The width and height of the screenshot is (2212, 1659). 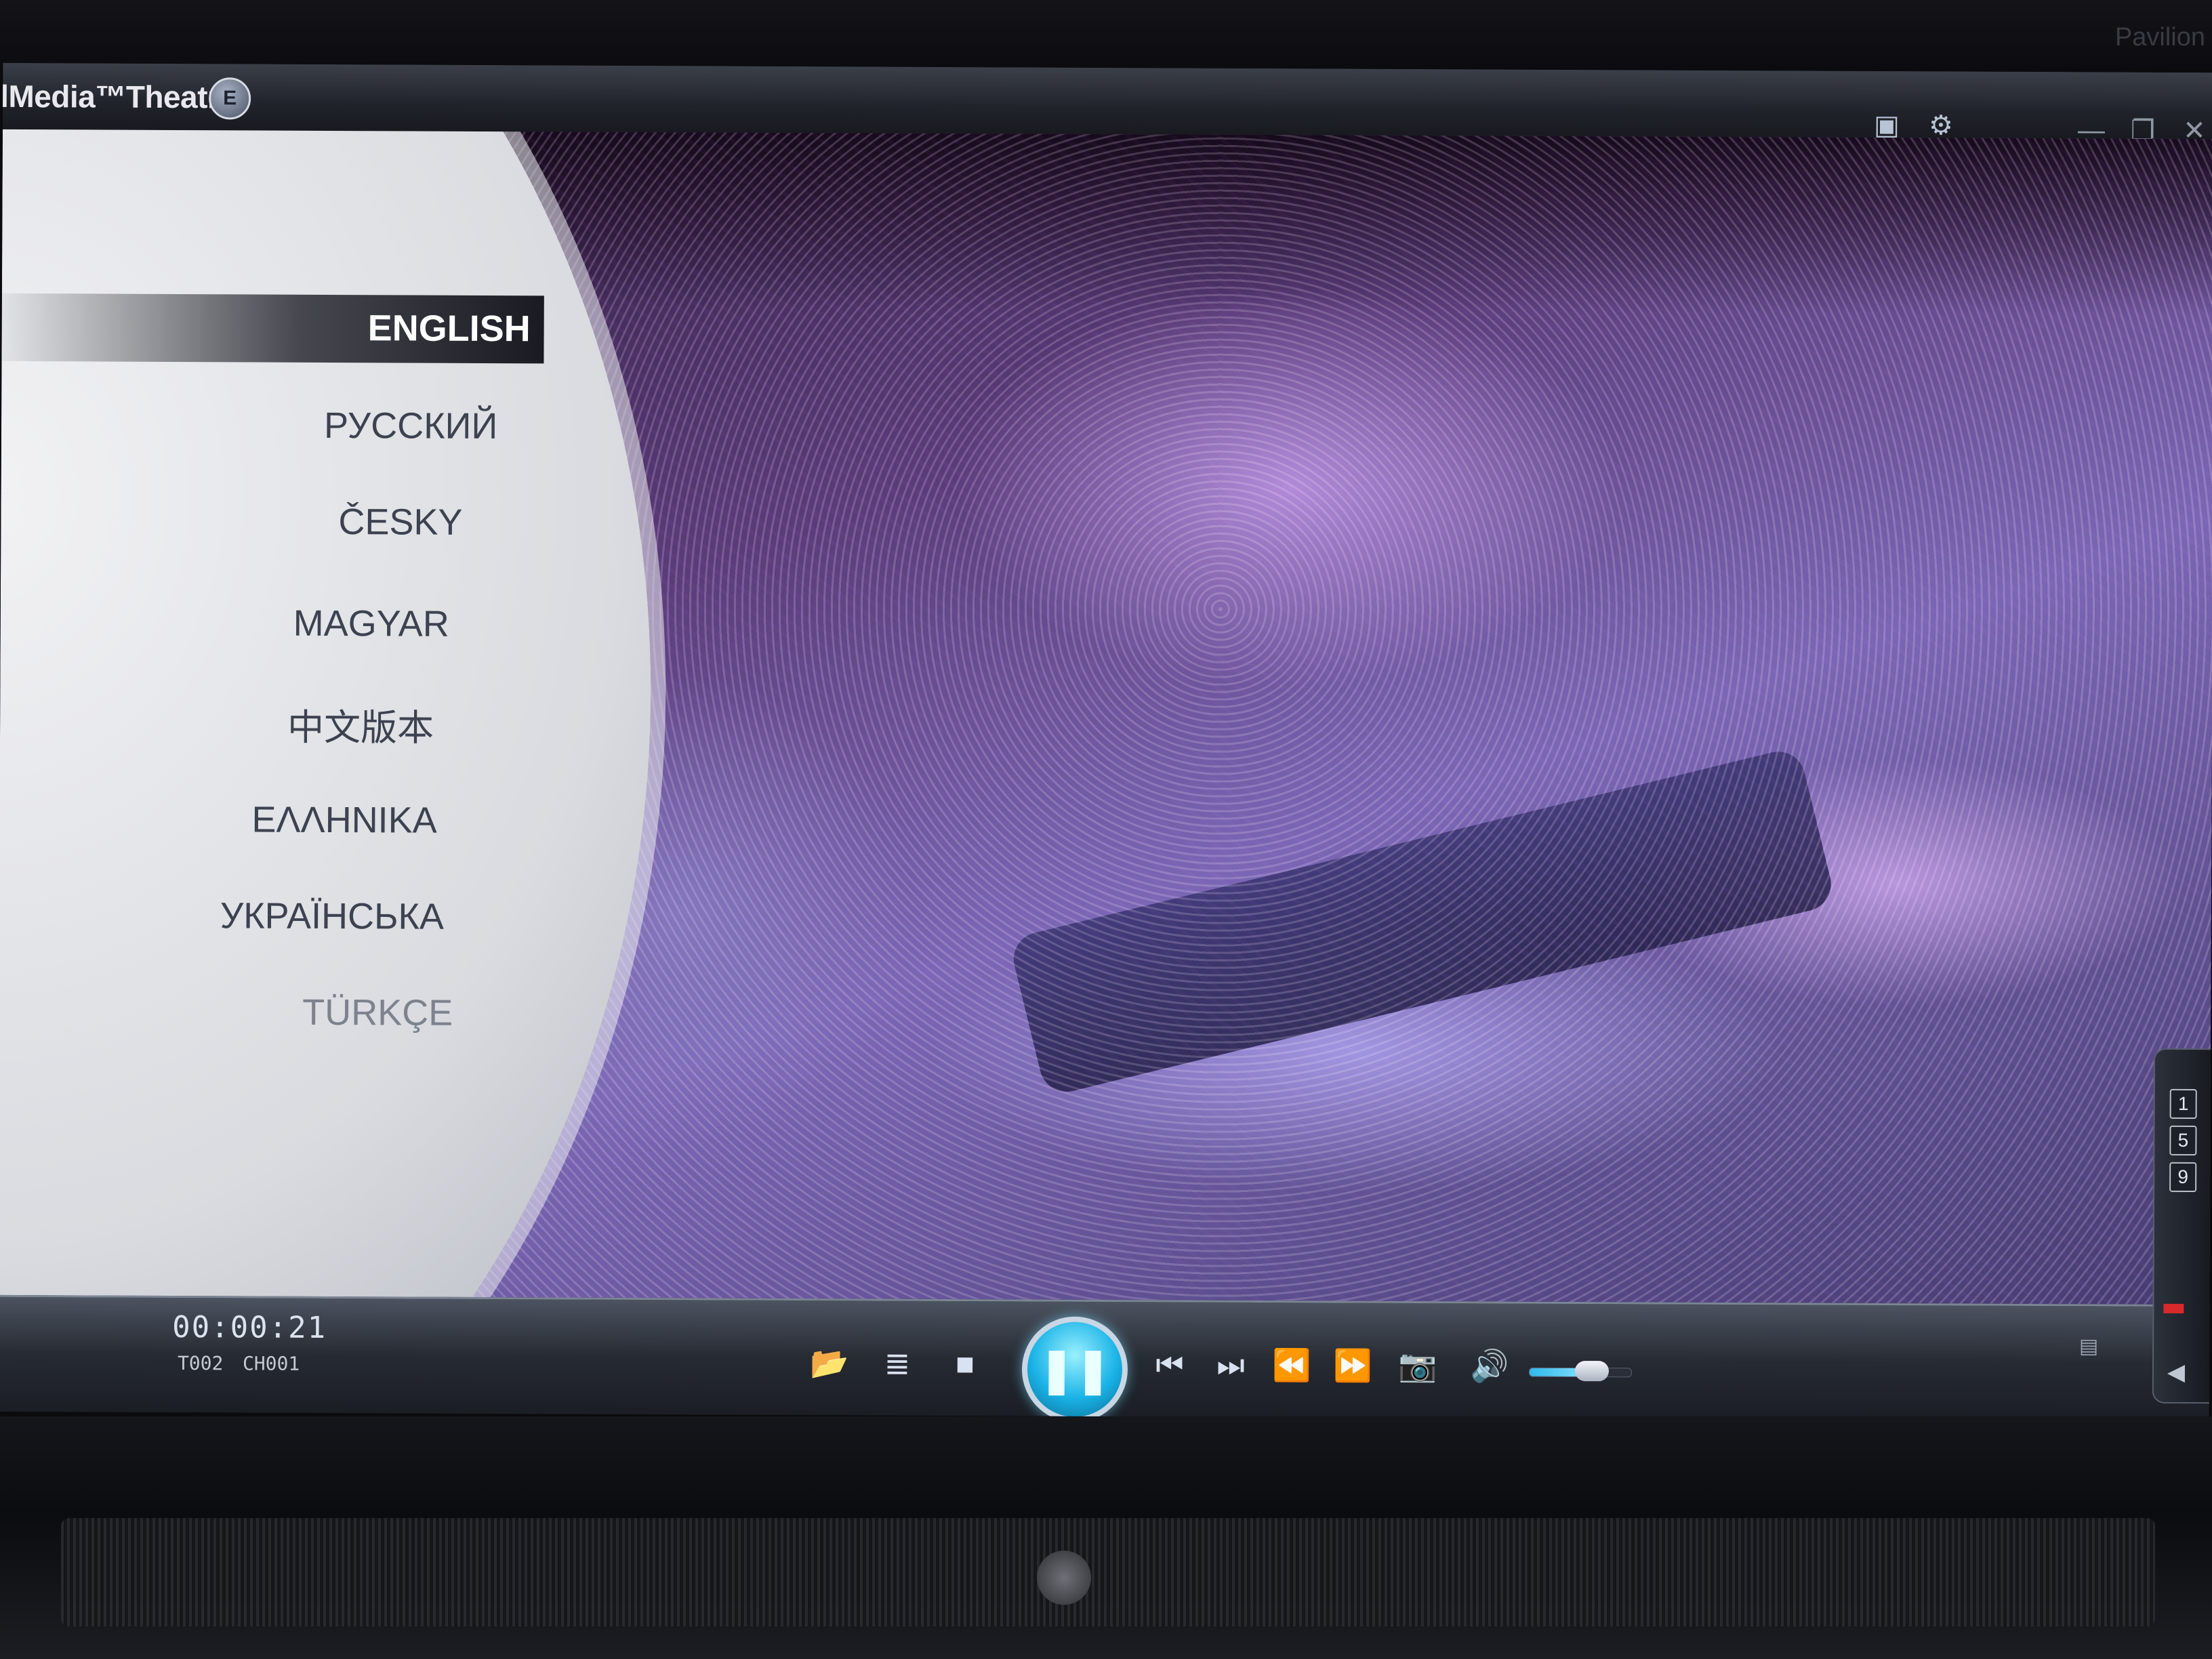 I want to click on language-russian: РУССКИЙ, so click(x=411, y=426).